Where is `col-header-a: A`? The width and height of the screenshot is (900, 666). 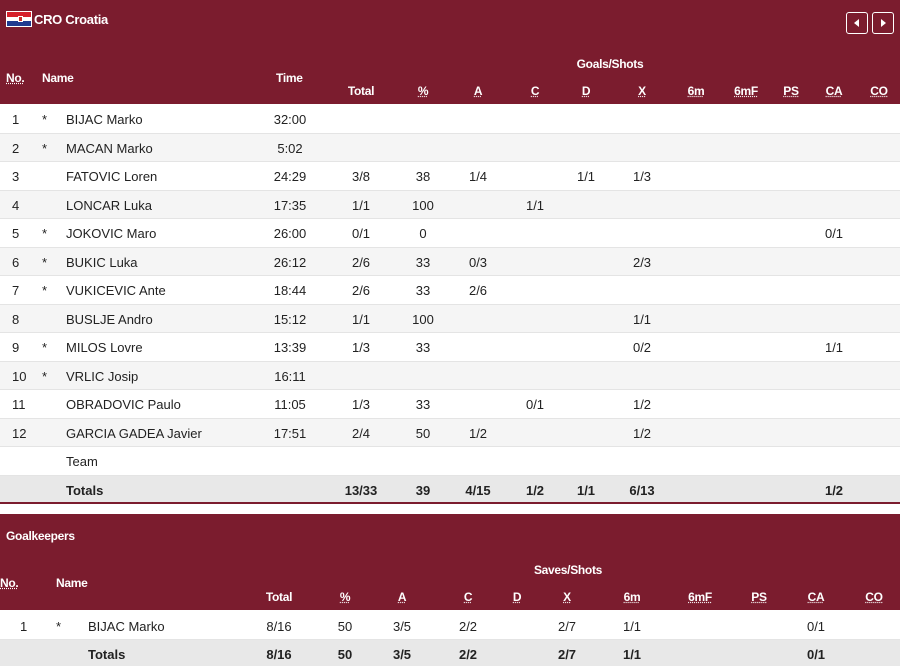
col-header-a: A is located at coordinates (478, 91).